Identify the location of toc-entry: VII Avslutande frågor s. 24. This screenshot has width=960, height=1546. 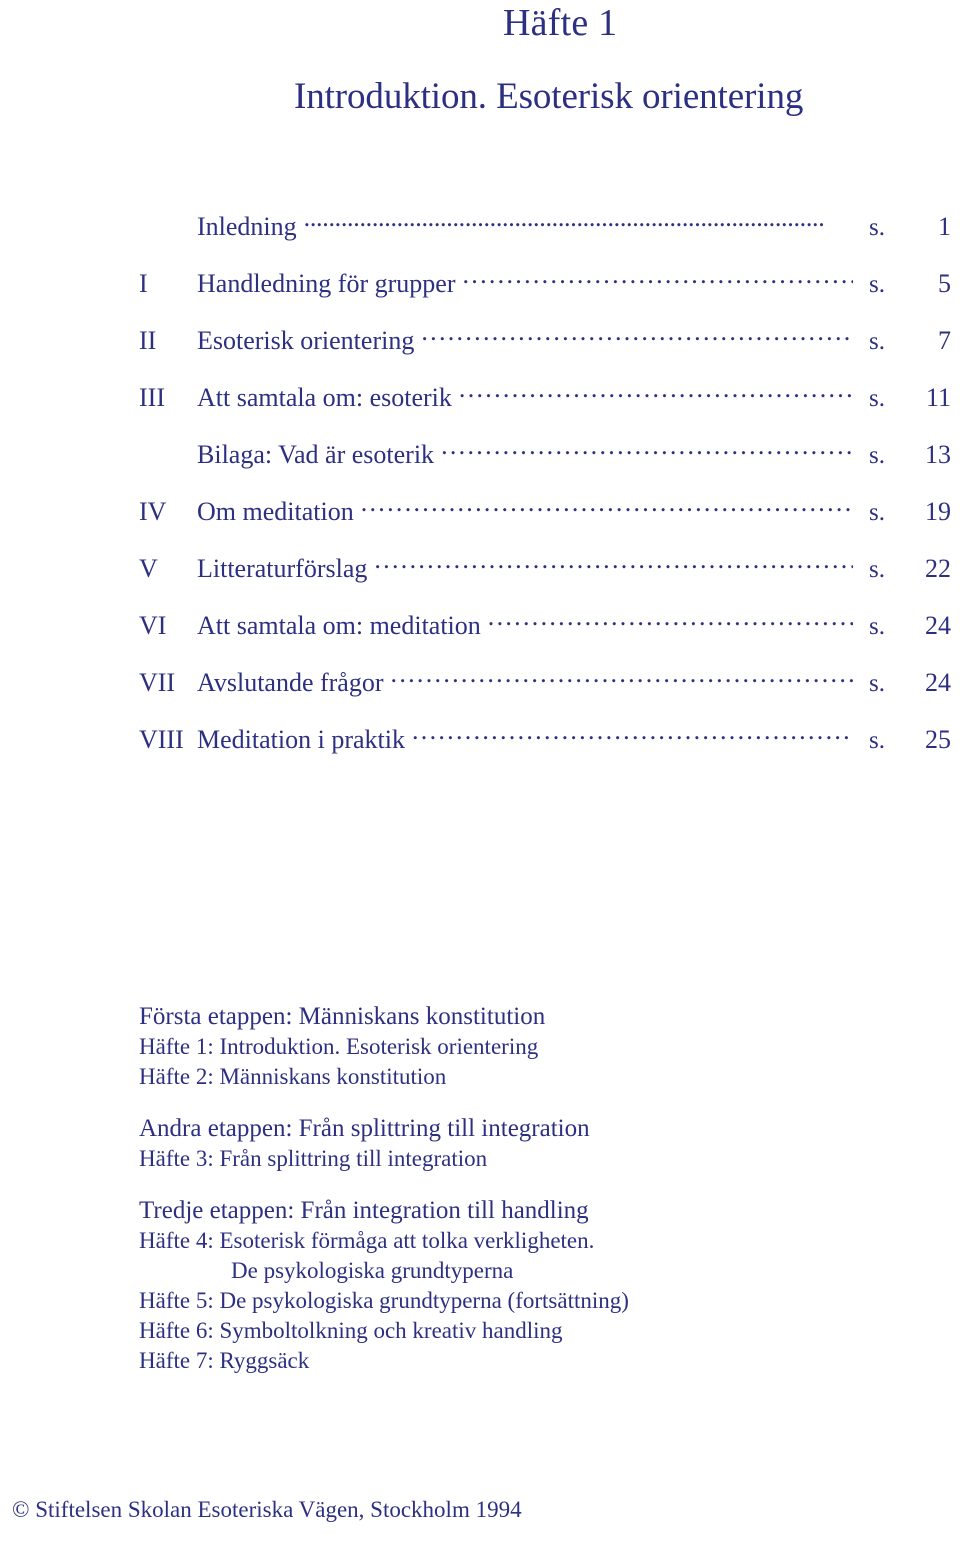
(545, 693).